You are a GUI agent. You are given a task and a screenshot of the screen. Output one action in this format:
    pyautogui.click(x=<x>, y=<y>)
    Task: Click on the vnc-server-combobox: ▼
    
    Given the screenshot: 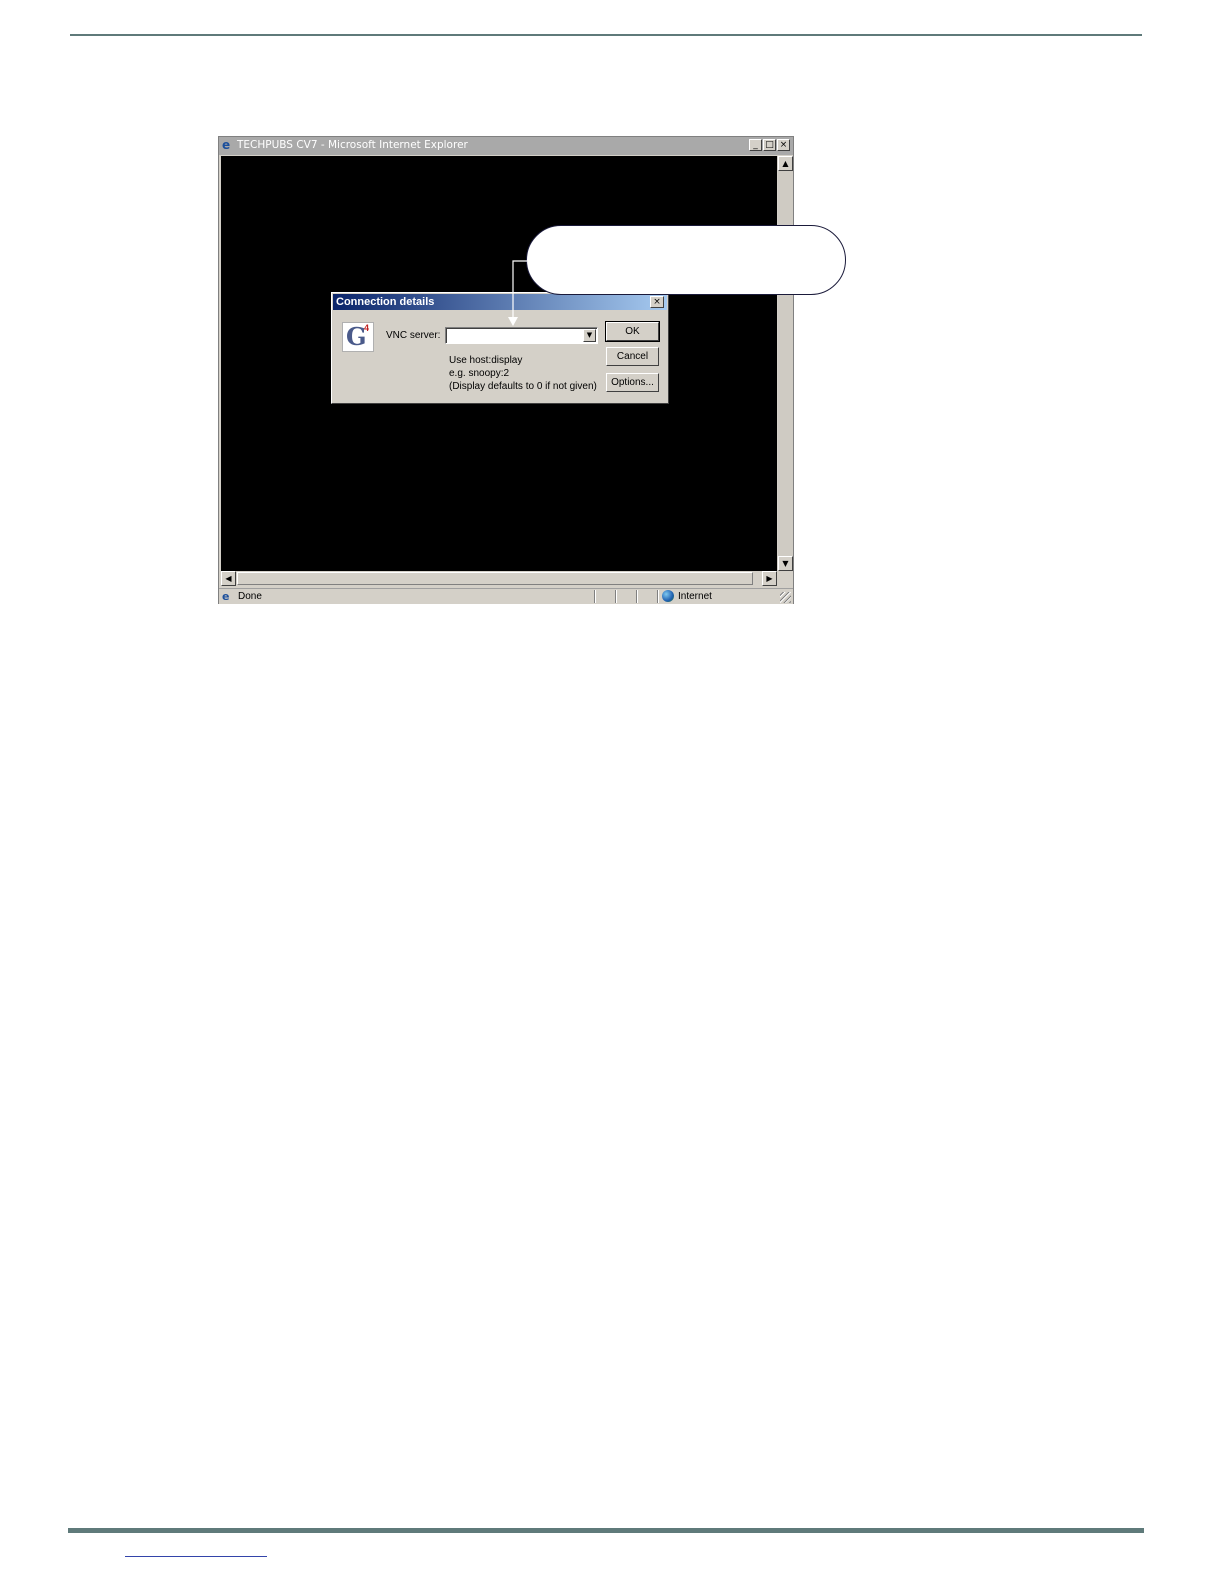 What is the action you would take?
    pyautogui.click(x=521, y=335)
    